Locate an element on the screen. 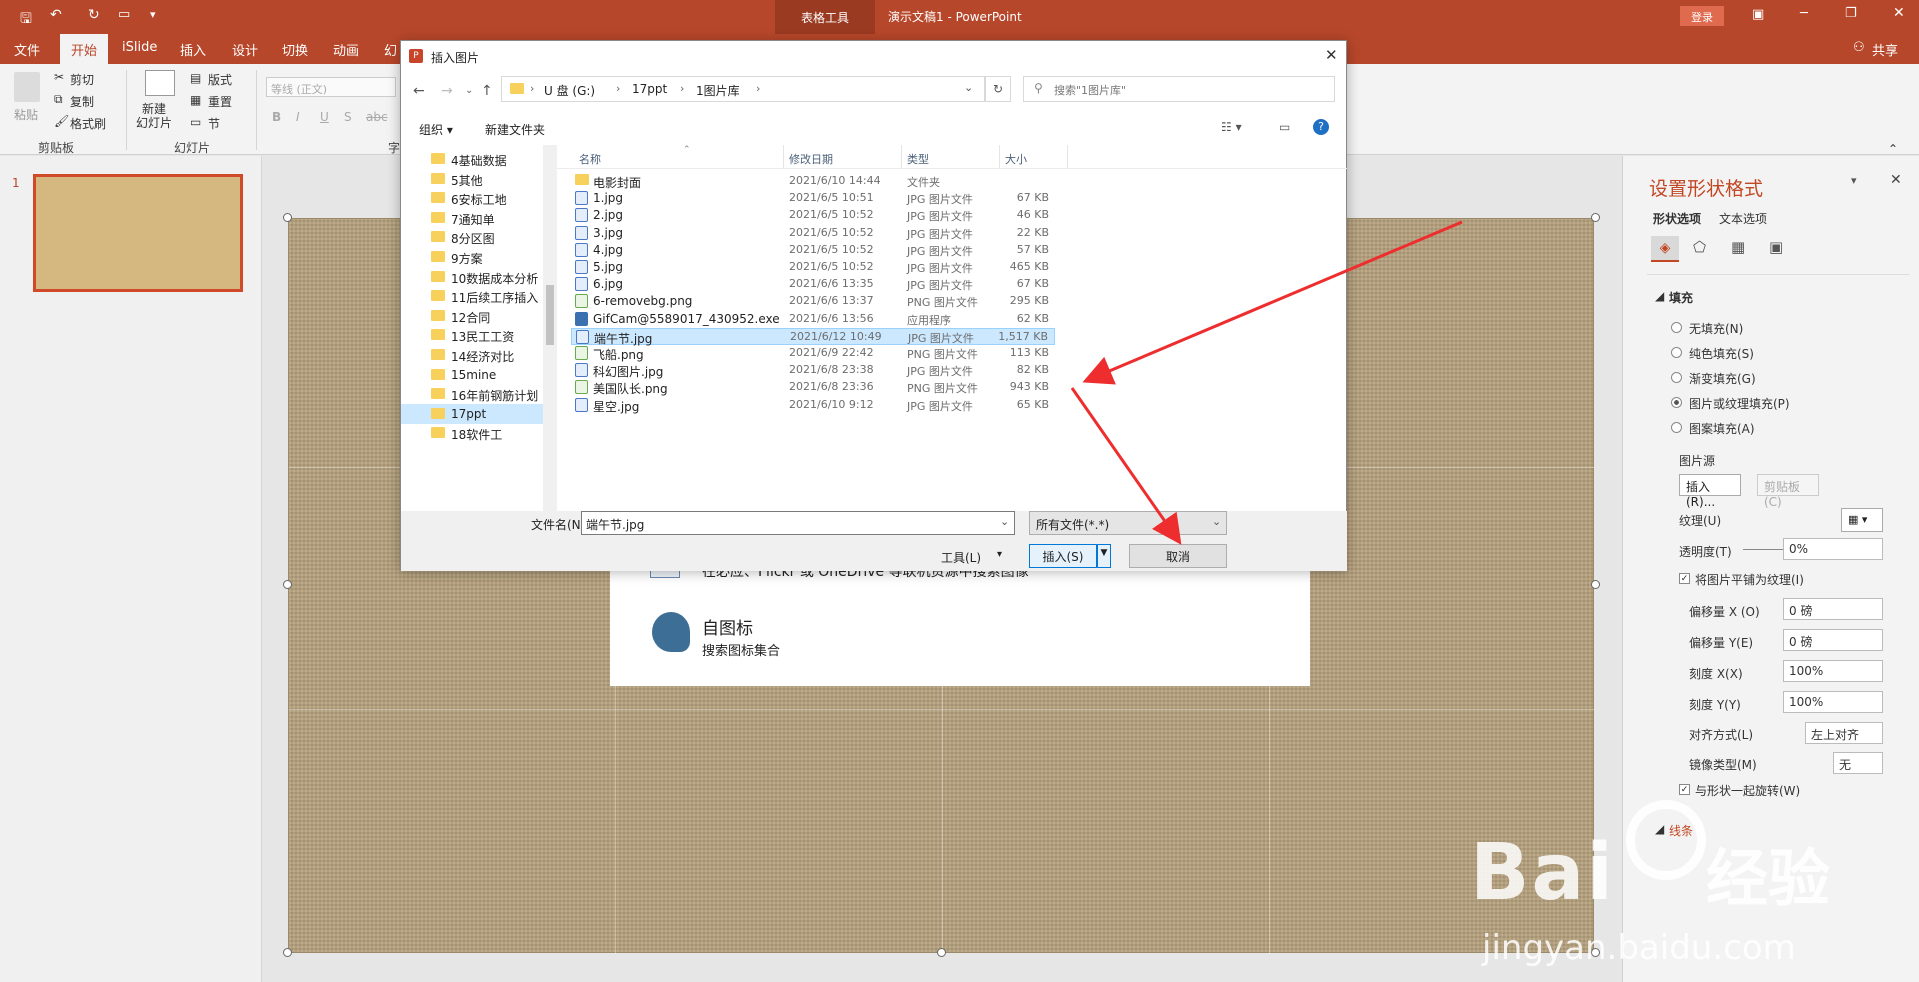 The height and width of the screenshot is (982, 1919). arrow-to-insert-button is located at coordinates (1126, 466).